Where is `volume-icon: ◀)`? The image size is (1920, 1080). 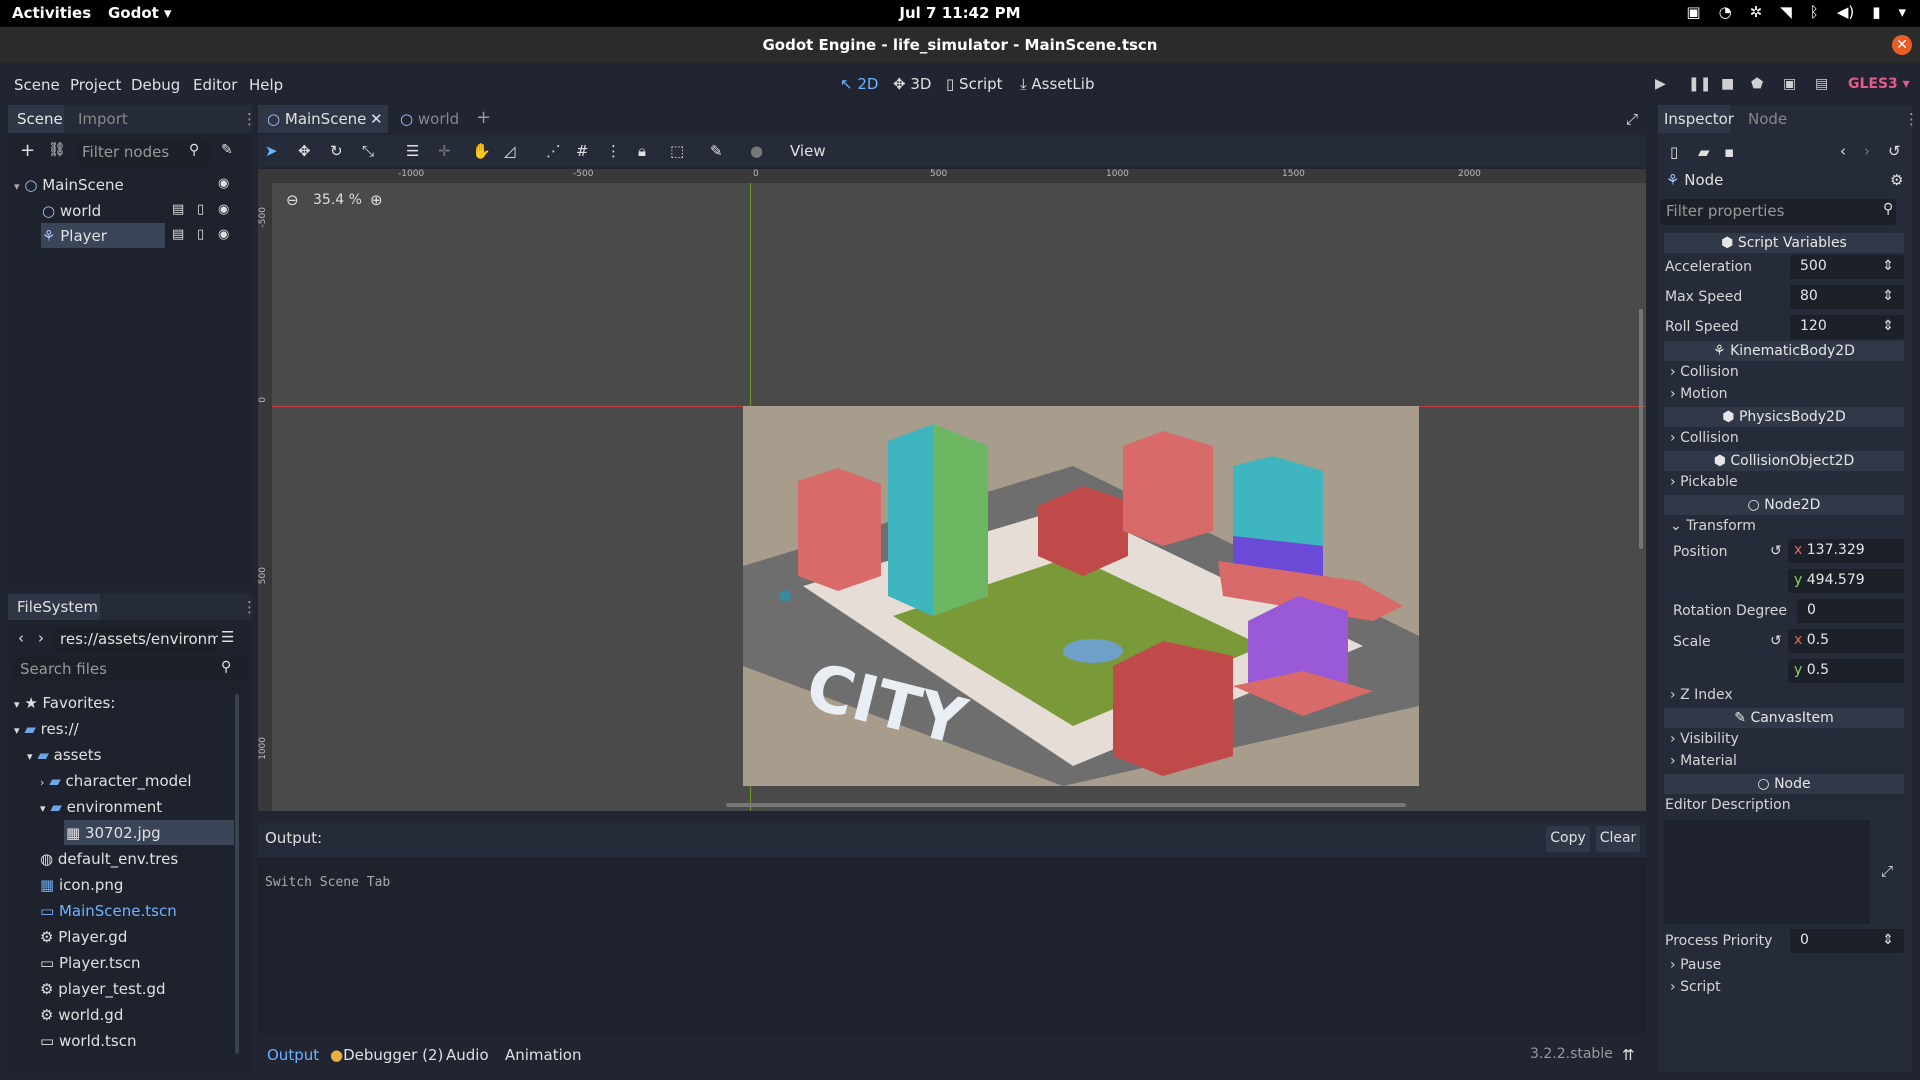
volume-icon: ◀) is located at coordinates (1845, 12).